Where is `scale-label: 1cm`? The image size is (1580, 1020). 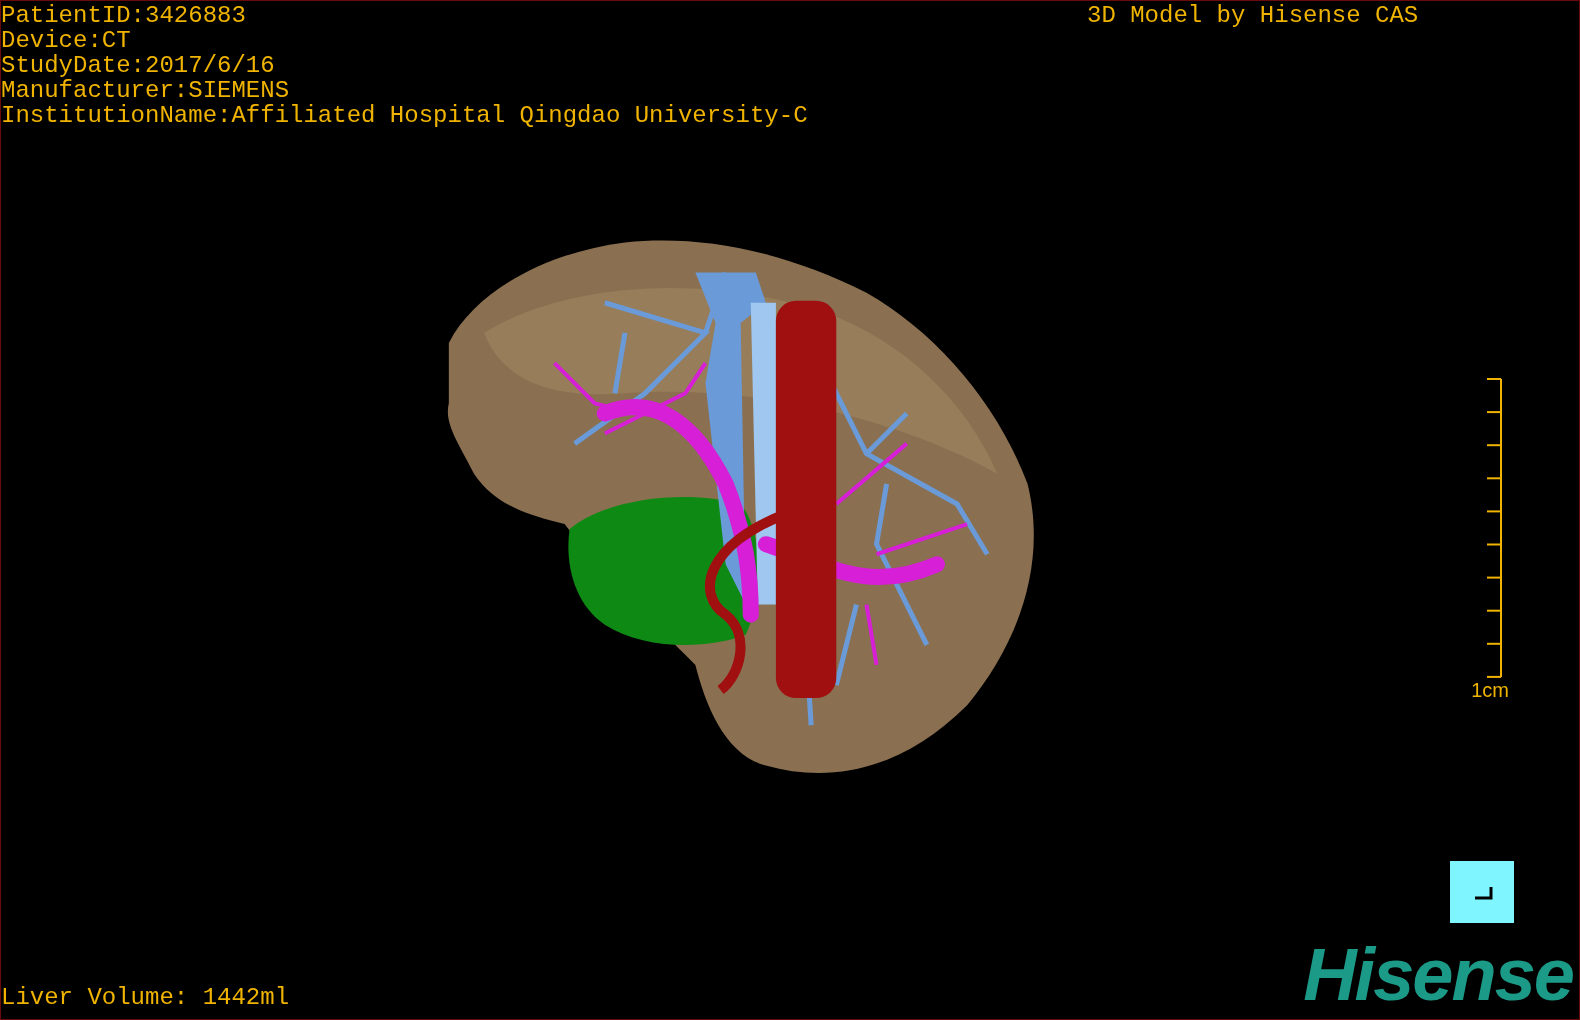 scale-label: 1cm is located at coordinates (1490, 690).